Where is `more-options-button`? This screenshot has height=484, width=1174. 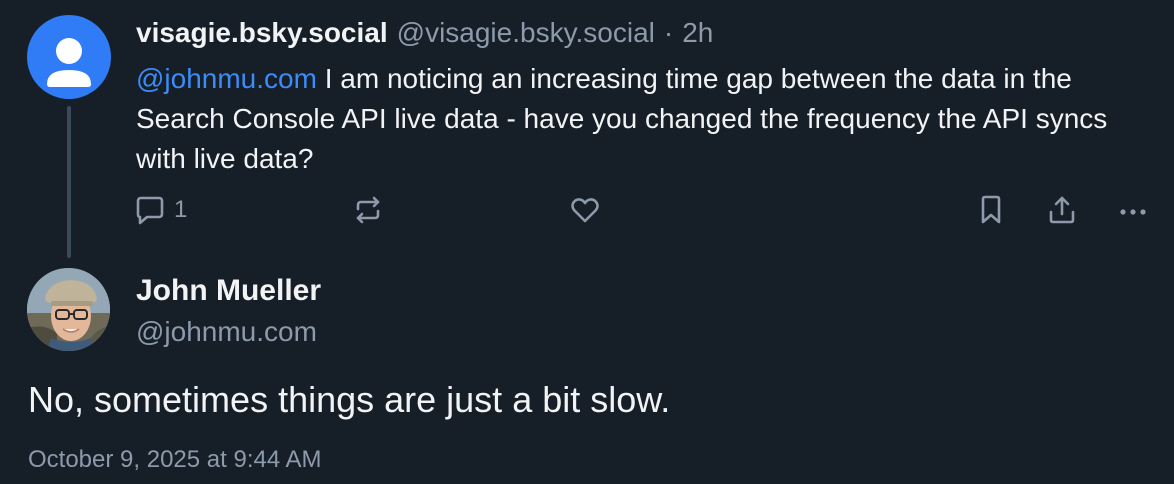
more-options-button is located at coordinates (1133, 210).